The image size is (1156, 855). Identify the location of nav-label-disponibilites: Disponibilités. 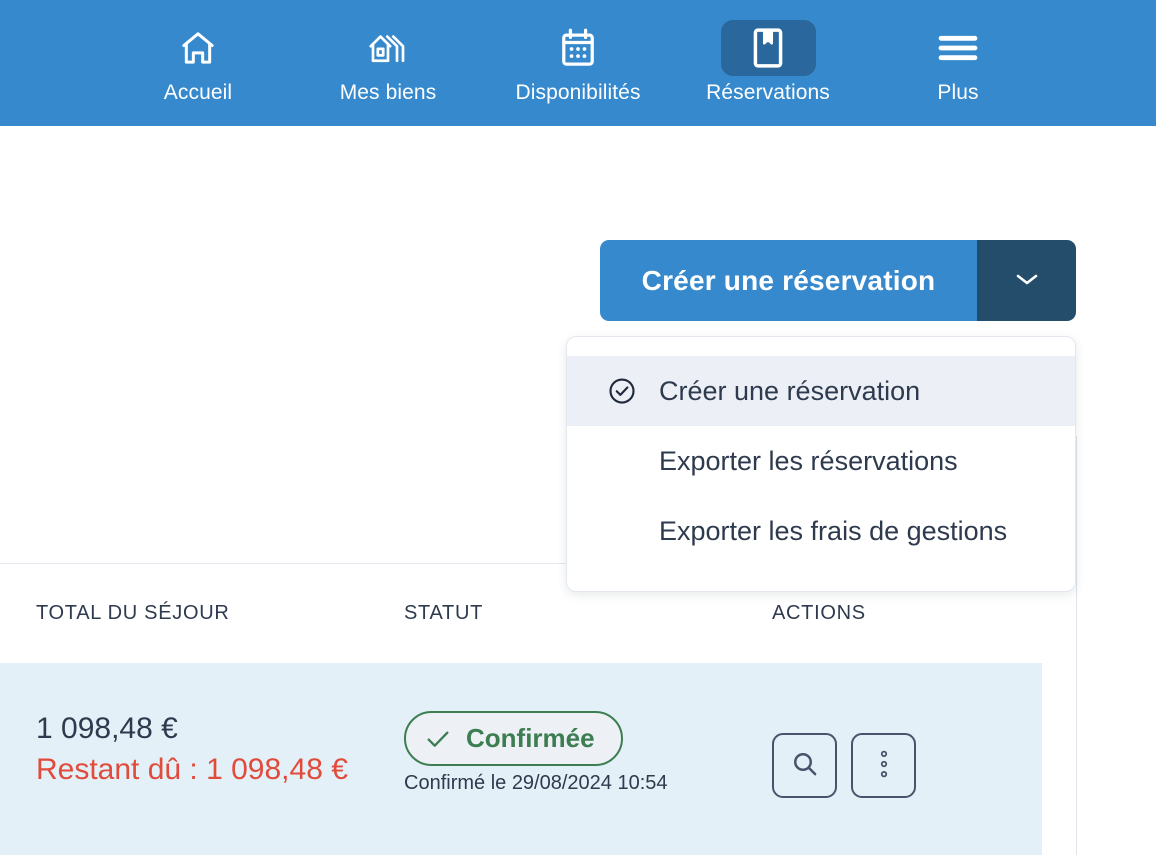
(578, 92).